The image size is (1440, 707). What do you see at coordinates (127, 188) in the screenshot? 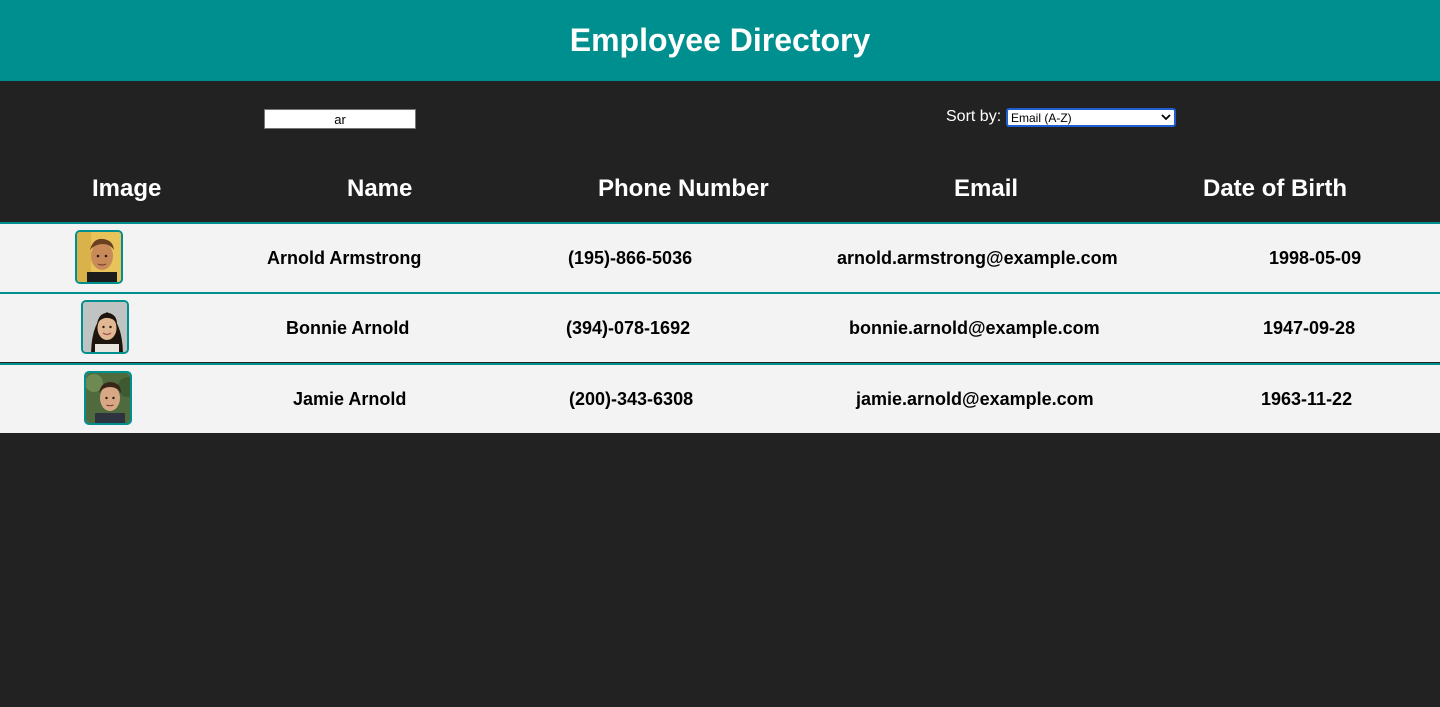
I see `column-header-image: Image` at bounding box center [127, 188].